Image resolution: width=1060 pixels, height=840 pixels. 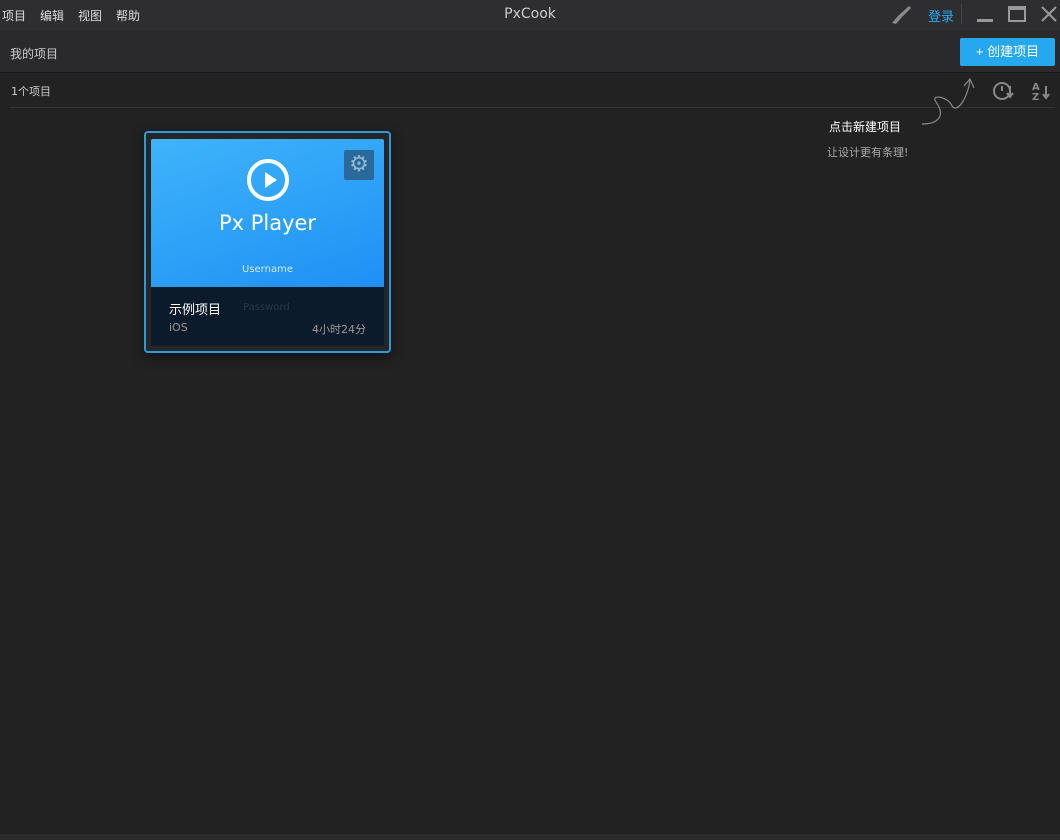 I want to click on create-project-button: + 创建项目, so click(x=1007, y=52).